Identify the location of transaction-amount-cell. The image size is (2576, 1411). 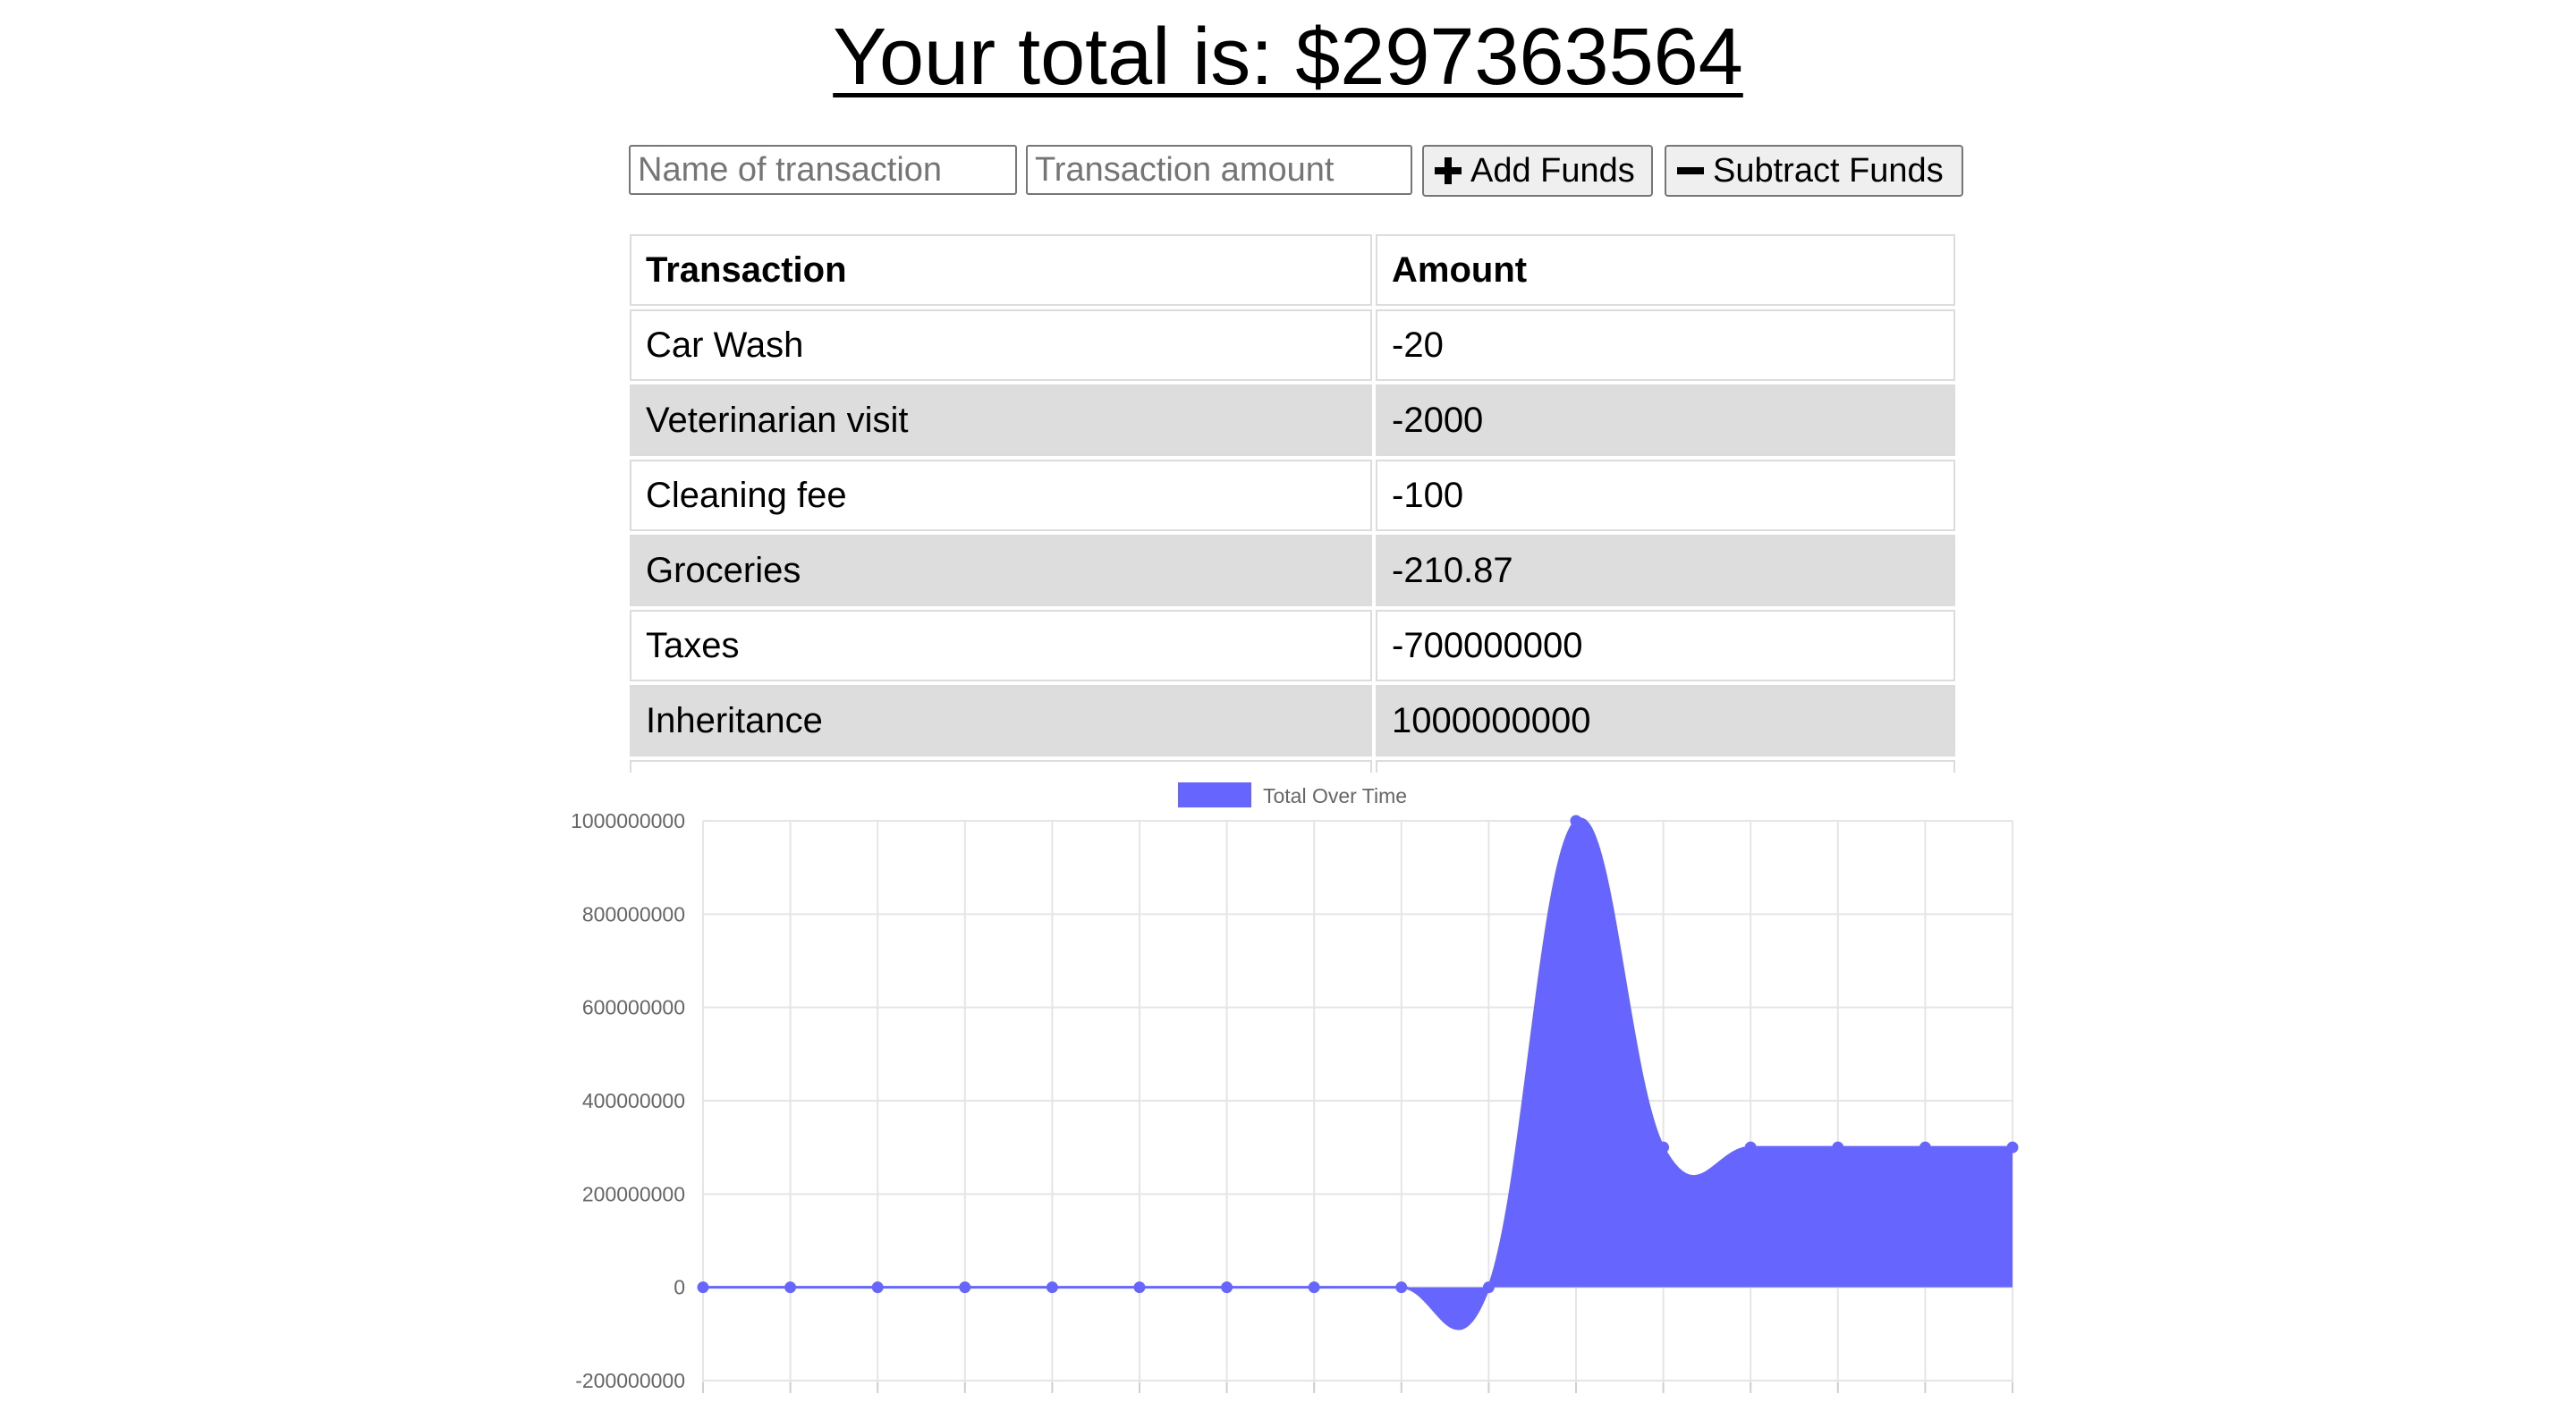
(1665, 766).